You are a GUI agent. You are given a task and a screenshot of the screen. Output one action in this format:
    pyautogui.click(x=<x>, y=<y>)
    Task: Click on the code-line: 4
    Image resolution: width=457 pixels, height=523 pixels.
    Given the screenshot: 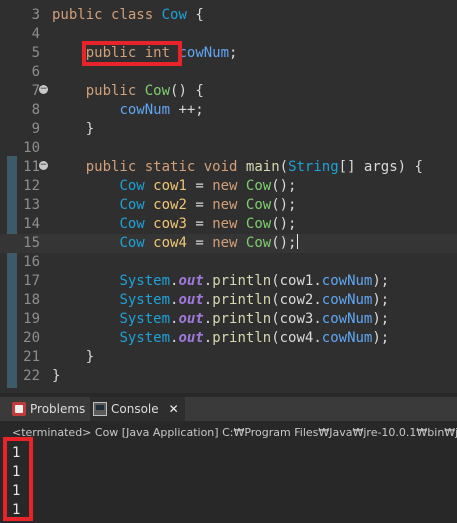 What is the action you would take?
    pyautogui.click(x=228, y=34)
    